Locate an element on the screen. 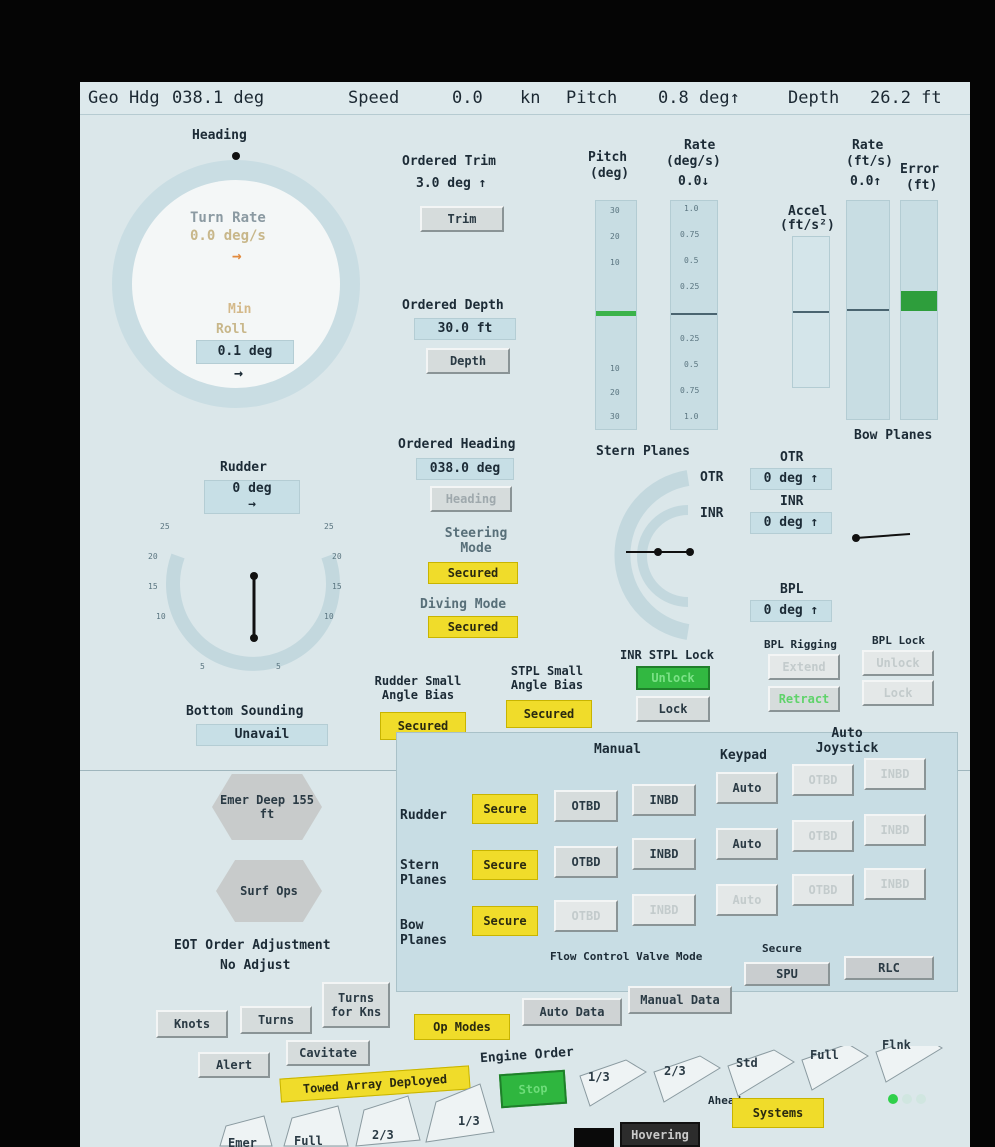 The height and width of the screenshot is (1147, 995). op-modes-tab: Op Modes is located at coordinates (462, 1027).